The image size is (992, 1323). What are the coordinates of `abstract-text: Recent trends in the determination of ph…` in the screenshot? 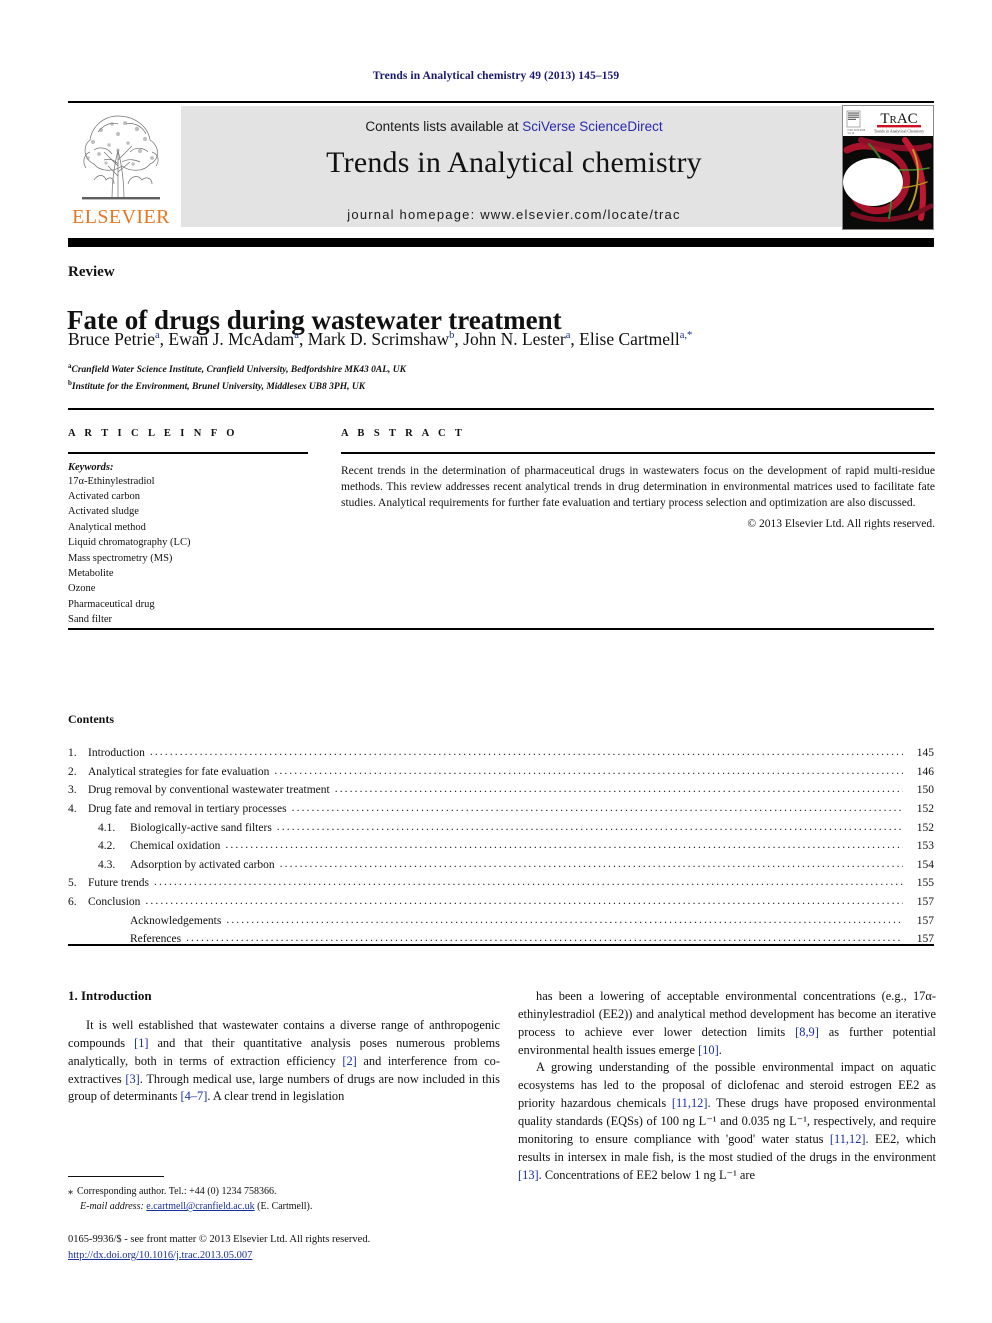 It's located at (638, 487).